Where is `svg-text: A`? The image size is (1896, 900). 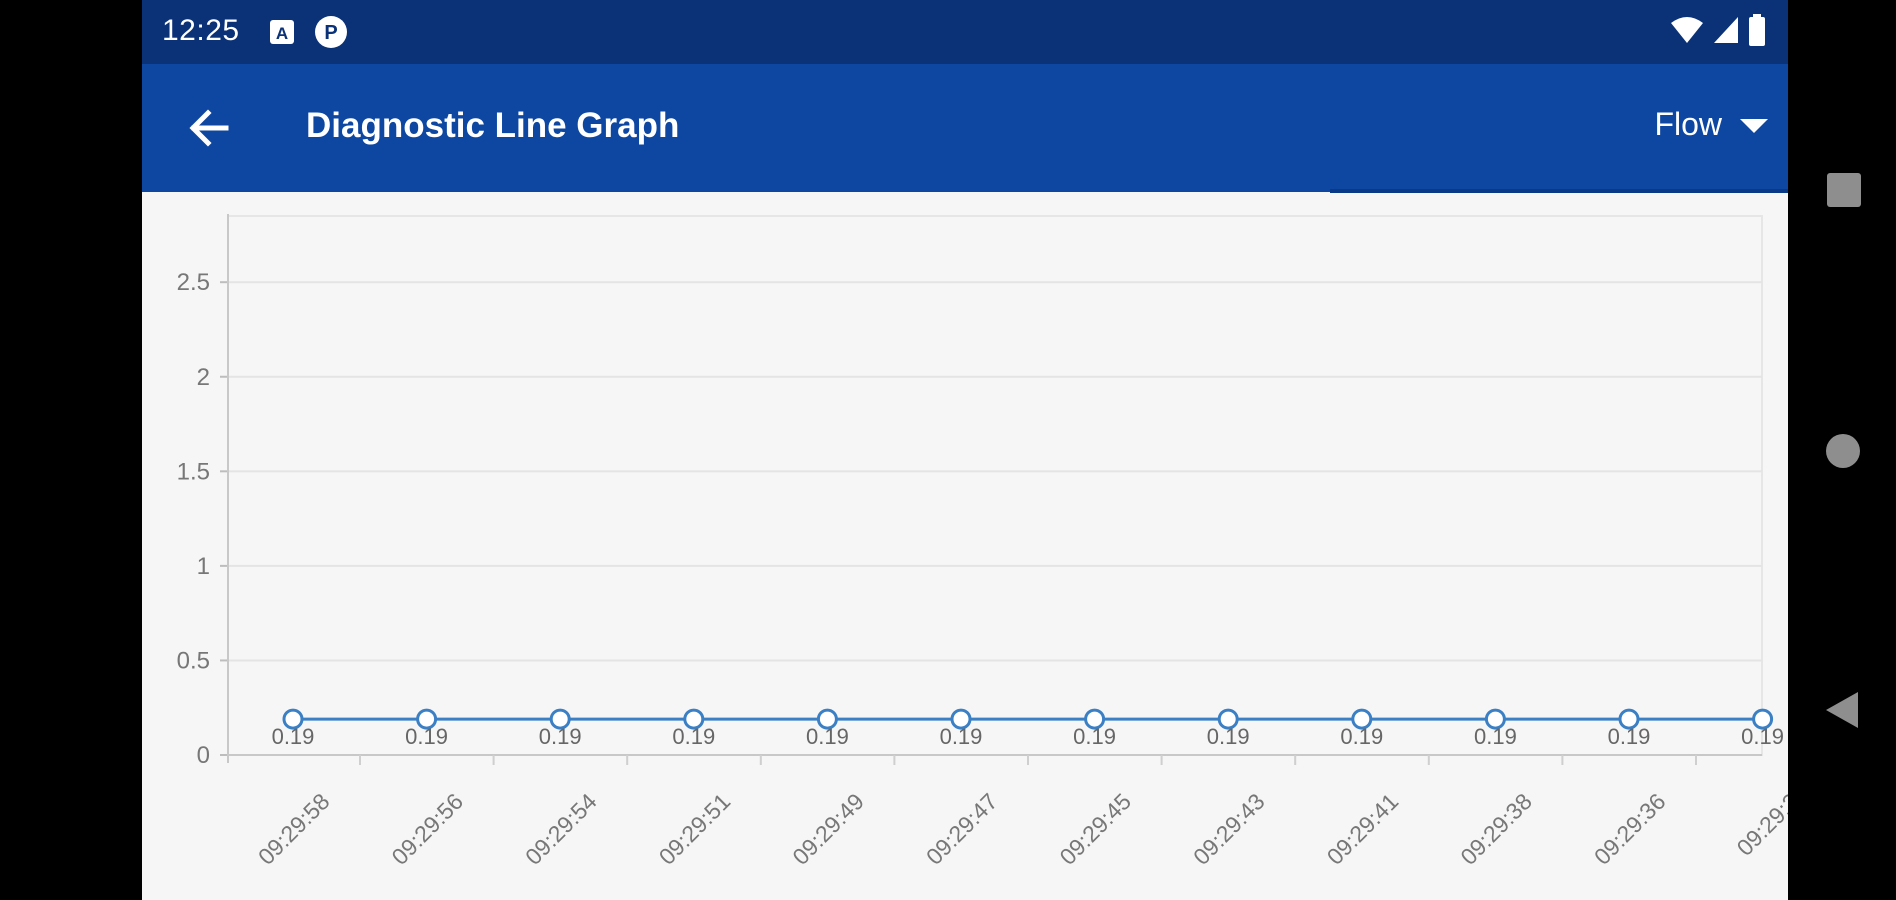 svg-text: A is located at coordinates (282, 33).